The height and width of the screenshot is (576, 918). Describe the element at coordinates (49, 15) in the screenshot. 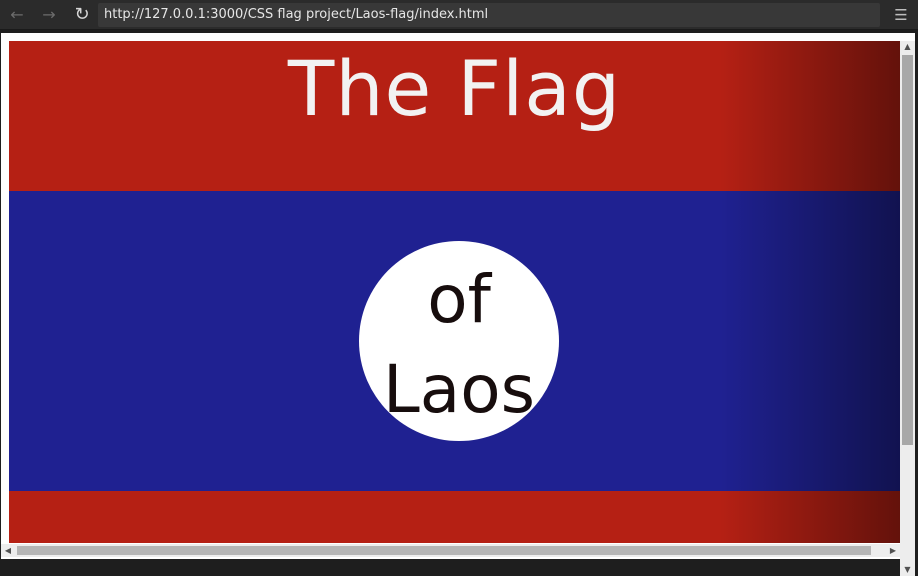

I see `forward-arrow-icon: →` at that location.